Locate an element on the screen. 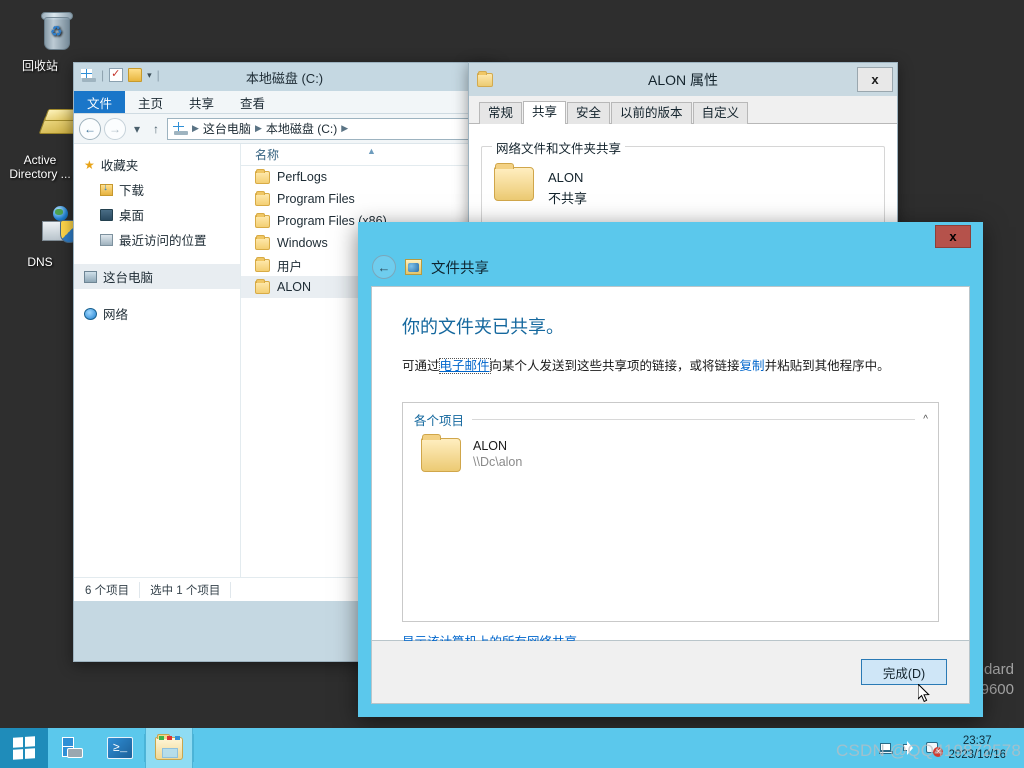  breadcrumb-local-disk: 本地磁盘 (C:) is located at coordinates (301, 128).